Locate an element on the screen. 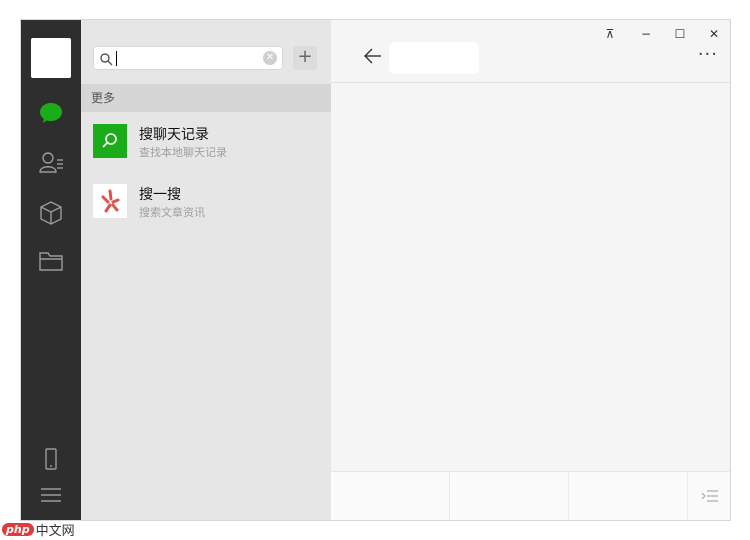 Image resolution: width=750 pixels, height=540 pixels. item-title: 搜一搜 is located at coordinates (160, 195).